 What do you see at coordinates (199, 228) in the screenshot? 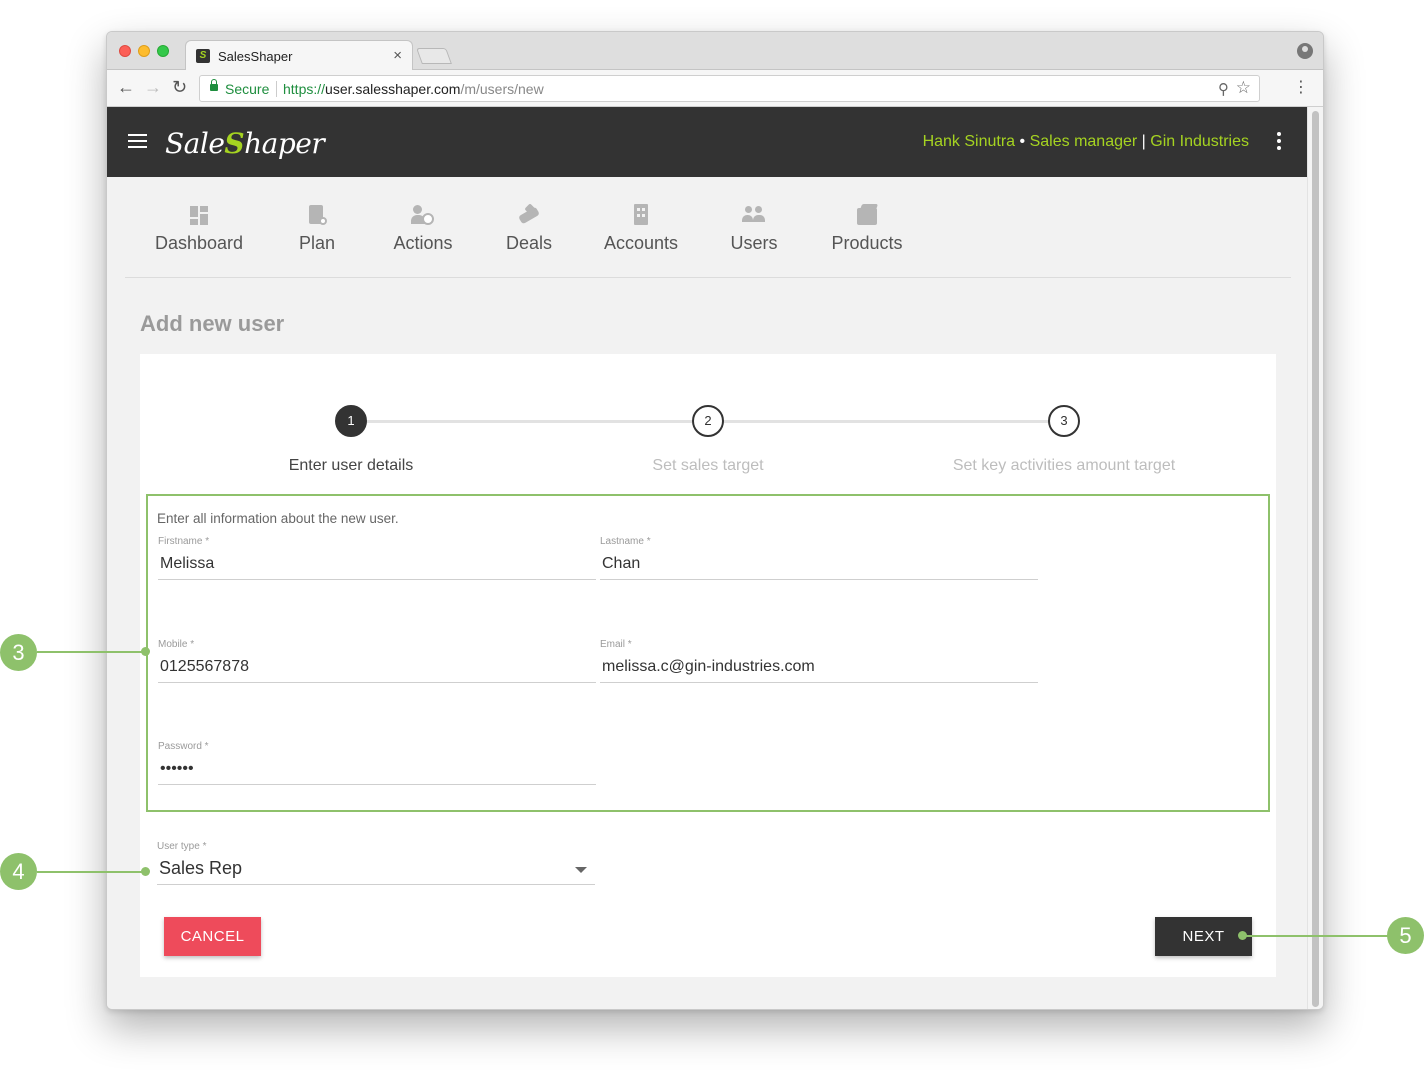
I see `nav-item-dashboard: Dashboard` at bounding box center [199, 228].